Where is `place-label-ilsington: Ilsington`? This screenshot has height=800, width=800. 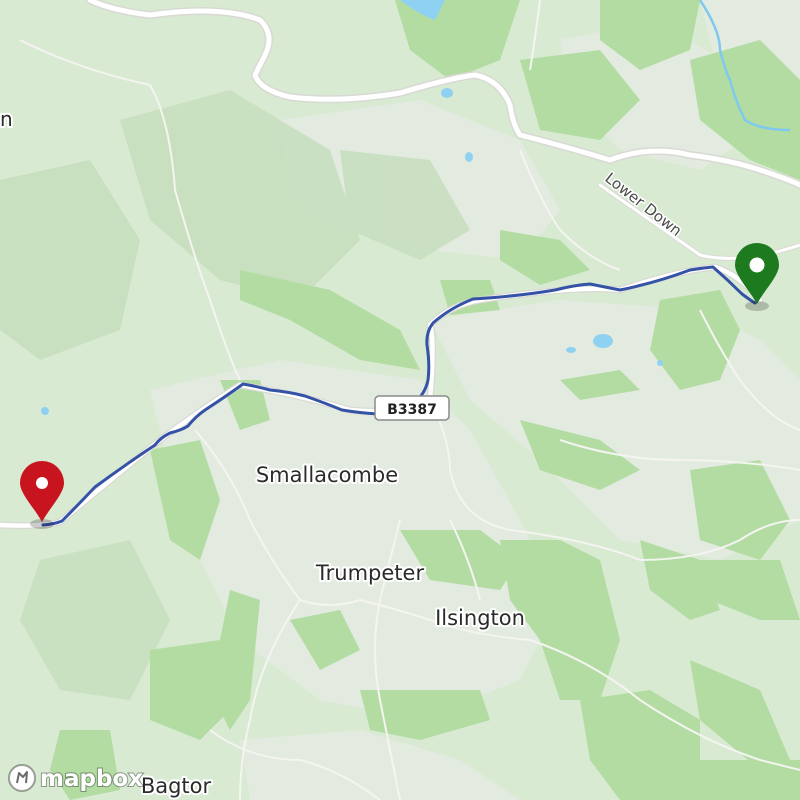
place-label-ilsington: Ilsington is located at coordinates (480, 618).